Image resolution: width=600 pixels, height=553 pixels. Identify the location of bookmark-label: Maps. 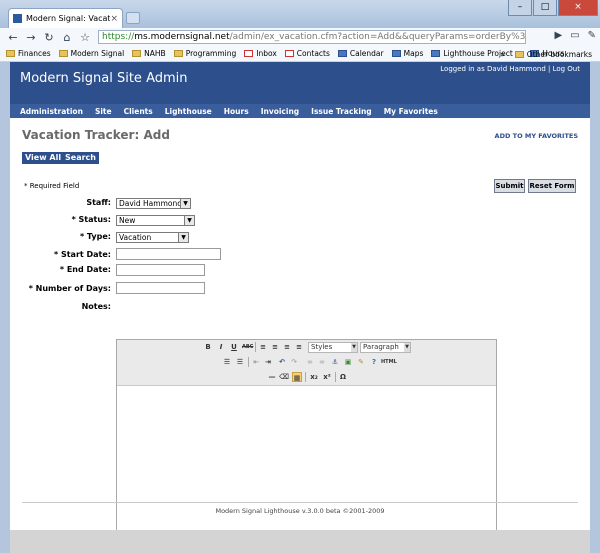
(413, 53).